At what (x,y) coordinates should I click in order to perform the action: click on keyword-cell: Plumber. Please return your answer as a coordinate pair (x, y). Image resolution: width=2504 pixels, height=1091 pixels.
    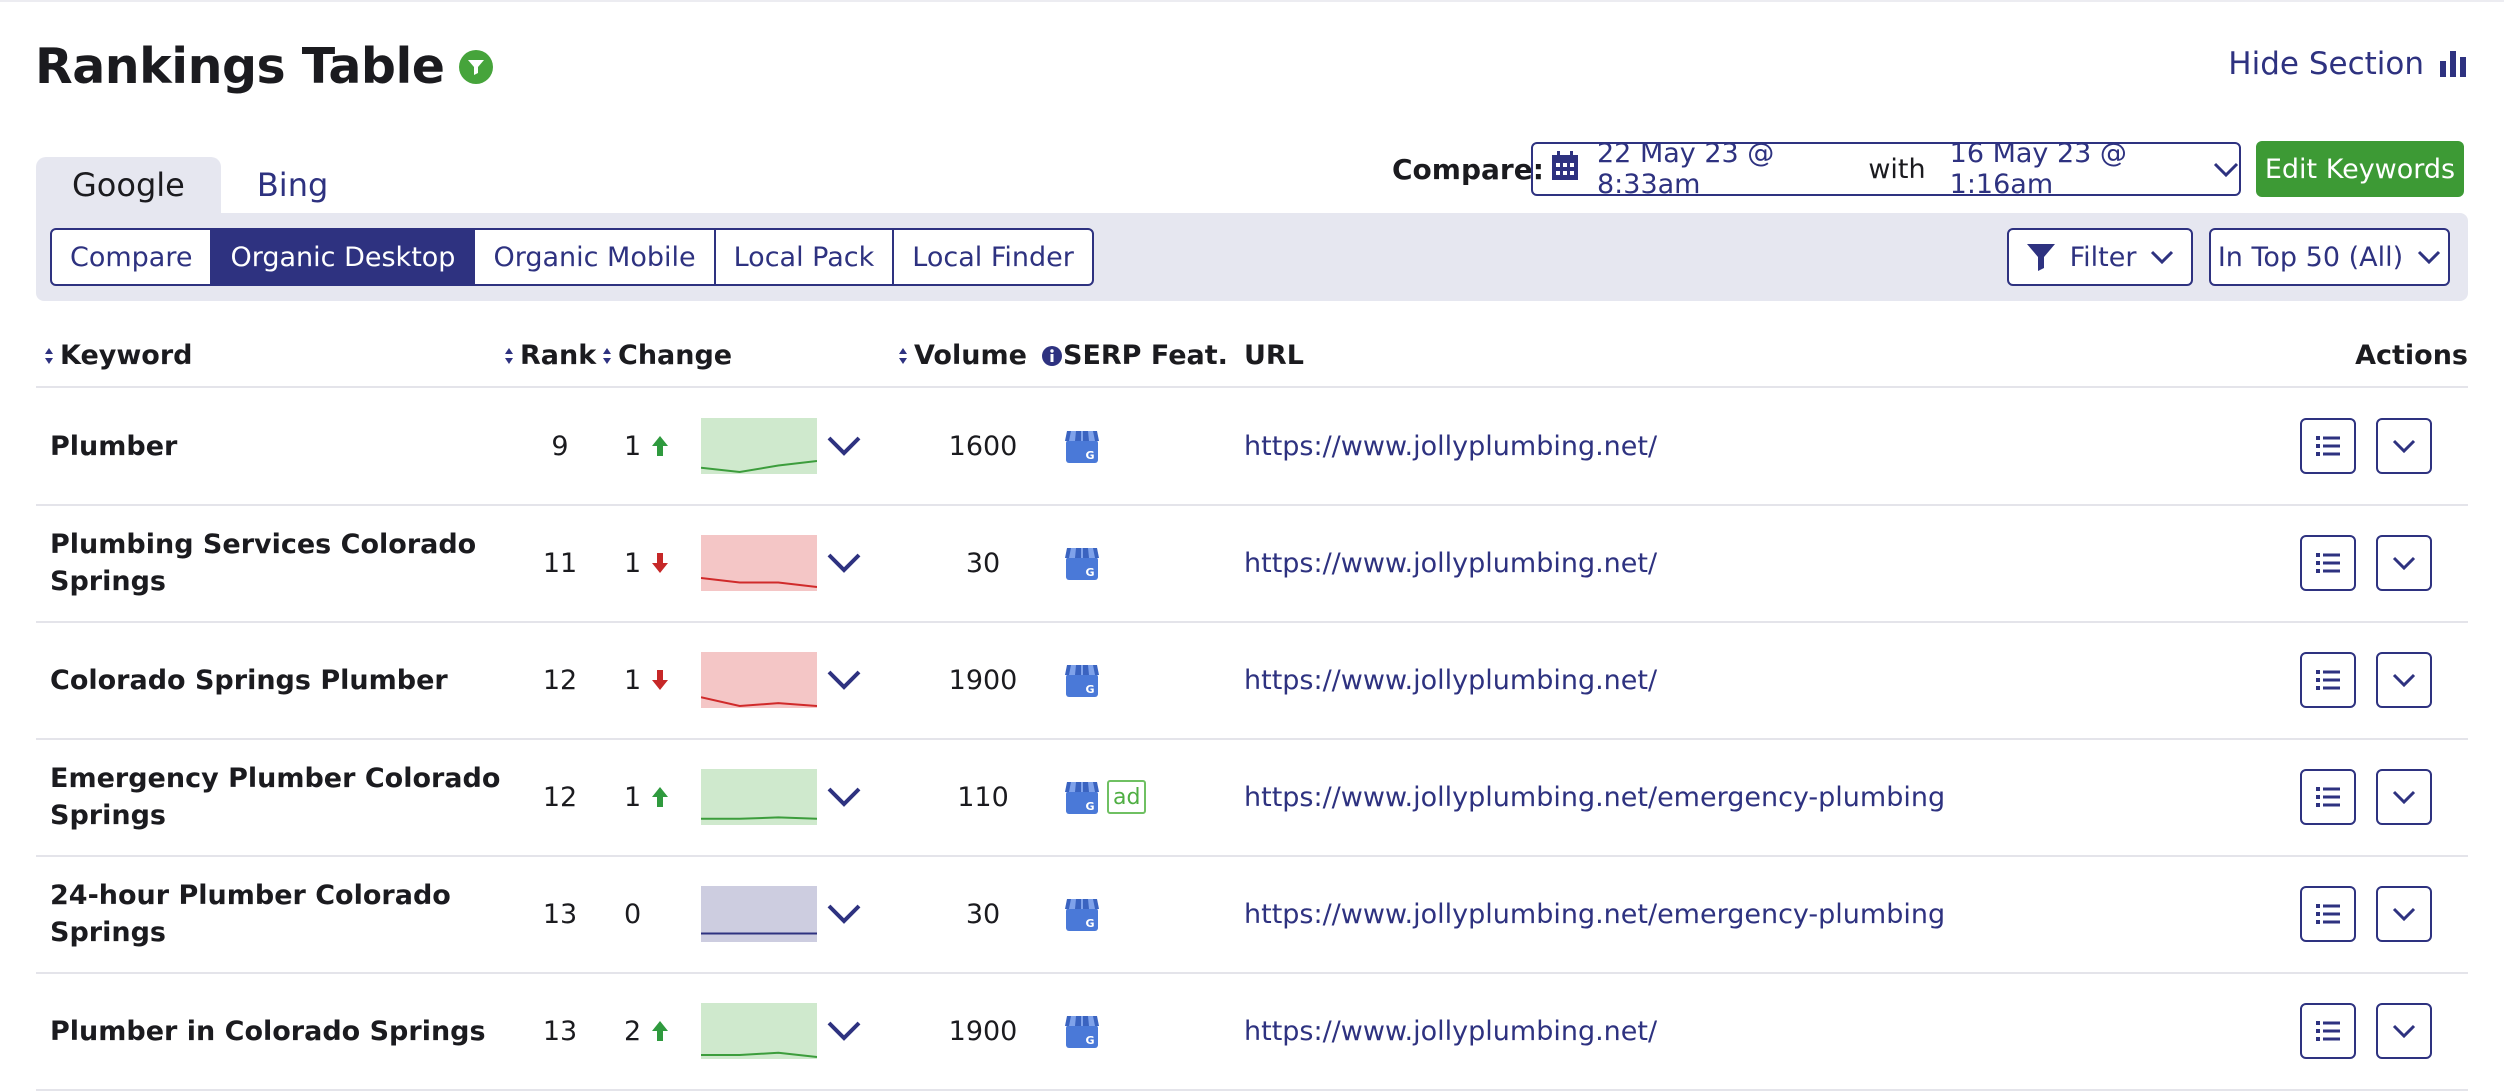
    Looking at the image, I should click on (114, 446).